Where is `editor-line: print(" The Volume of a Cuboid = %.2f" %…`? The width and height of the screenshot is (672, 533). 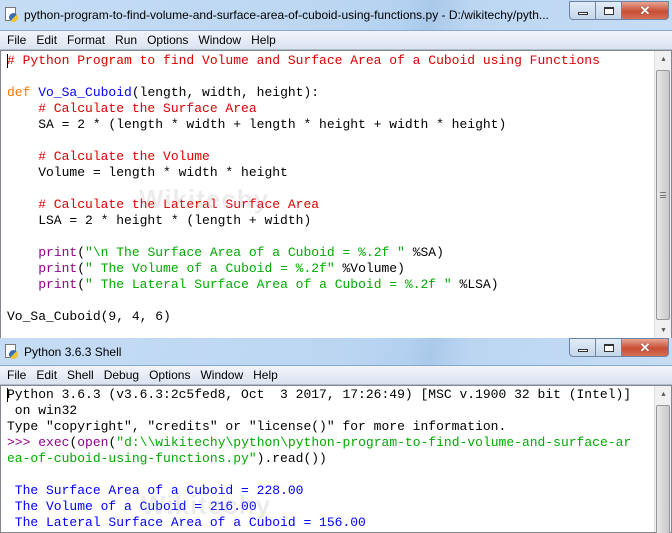 editor-line: print(" The Volume of a Cuboid = %.2f" %… is located at coordinates (328, 269).